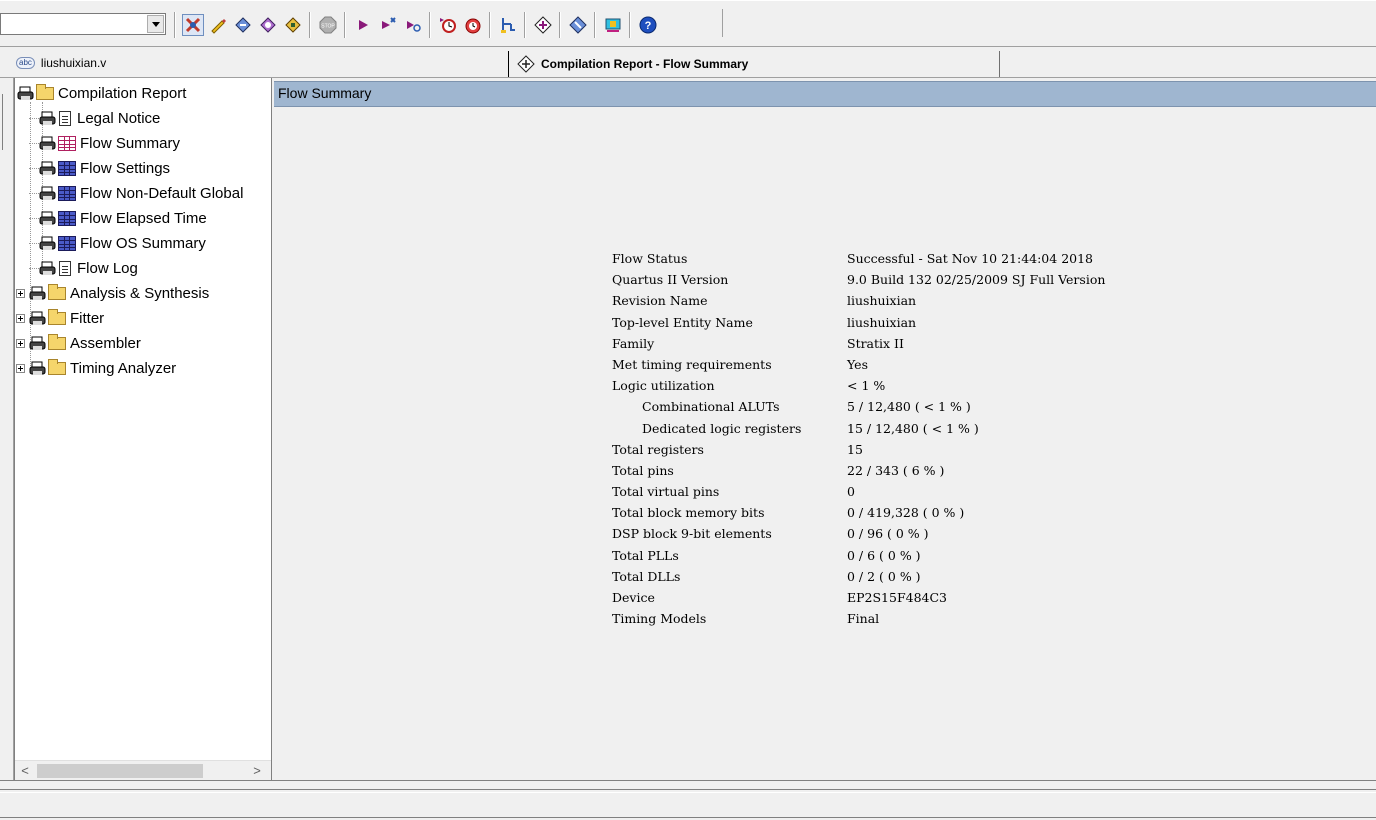 This screenshot has width=1376, height=820. I want to click on tree-item-flow-settings: Flow Settings, so click(100, 168).